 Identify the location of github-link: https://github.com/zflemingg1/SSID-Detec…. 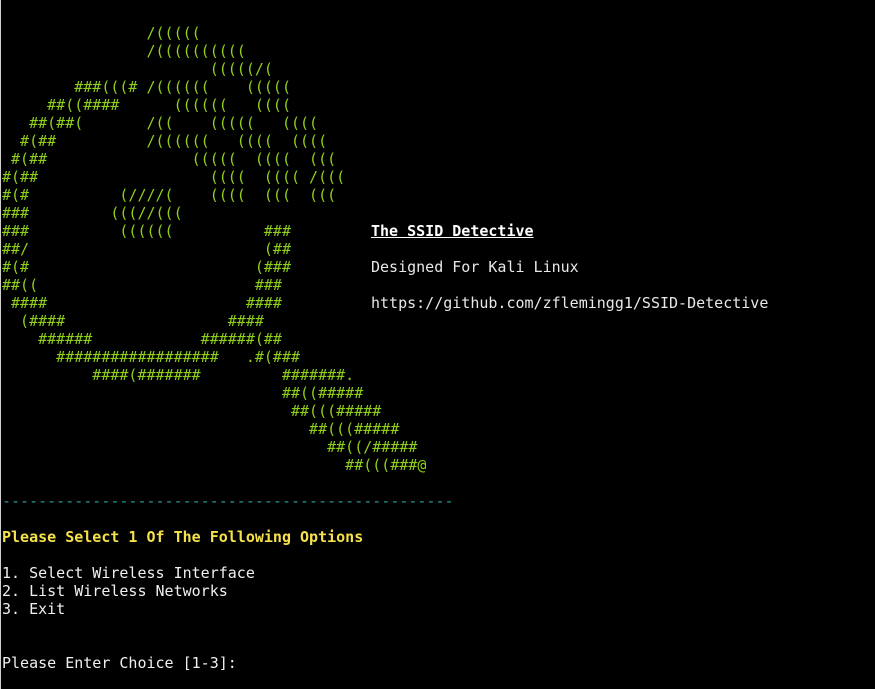
(569, 303).